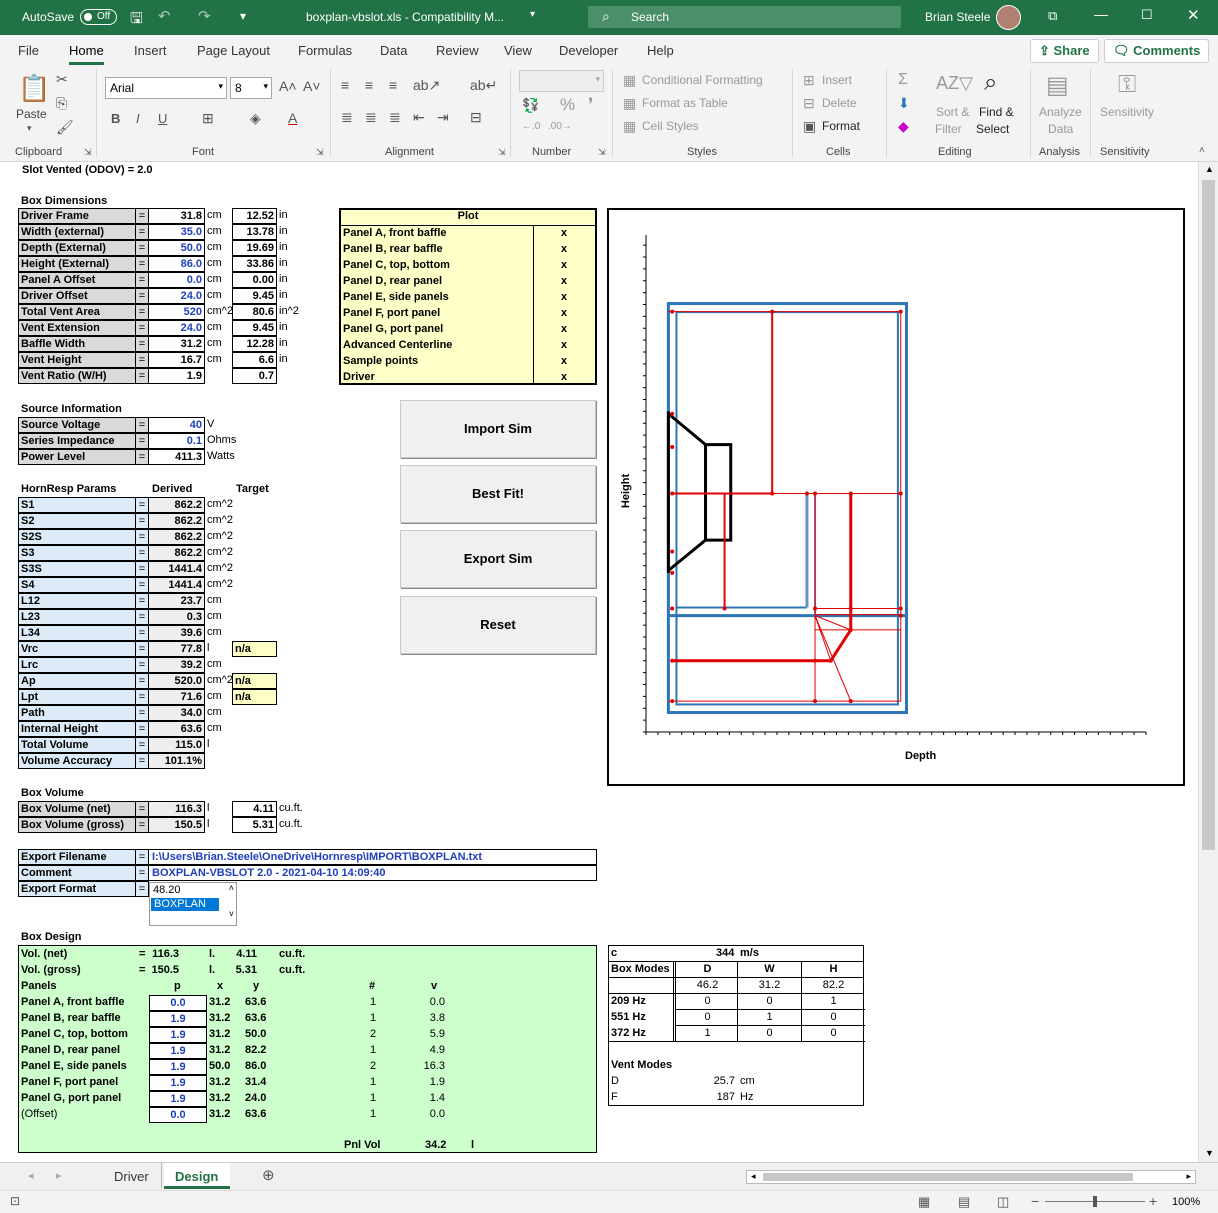 Image resolution: width=1218 pixels, height=1213 pixels. I want to click on clear-icon: ◆, so click(903, 126).